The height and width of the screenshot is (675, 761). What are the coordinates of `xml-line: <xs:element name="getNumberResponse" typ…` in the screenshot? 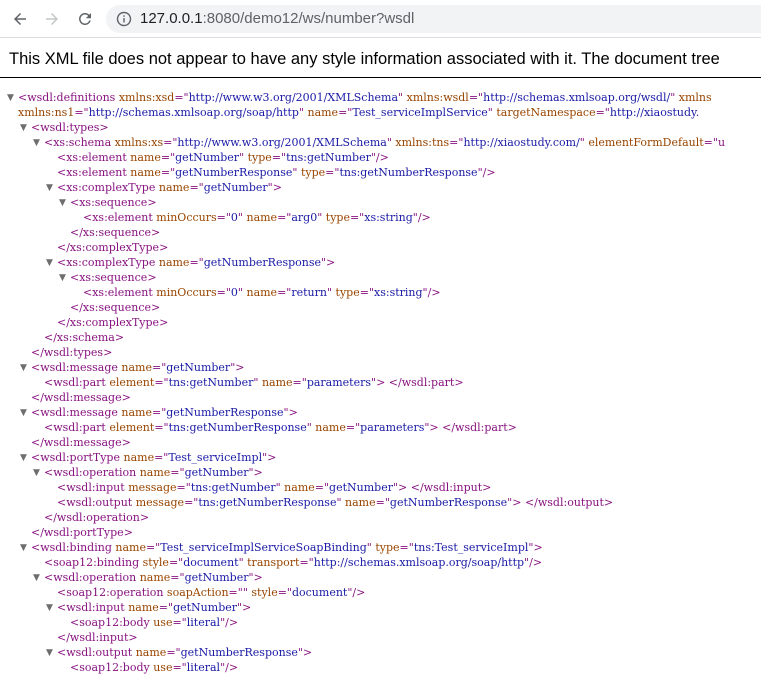 It's located at (380, 172).